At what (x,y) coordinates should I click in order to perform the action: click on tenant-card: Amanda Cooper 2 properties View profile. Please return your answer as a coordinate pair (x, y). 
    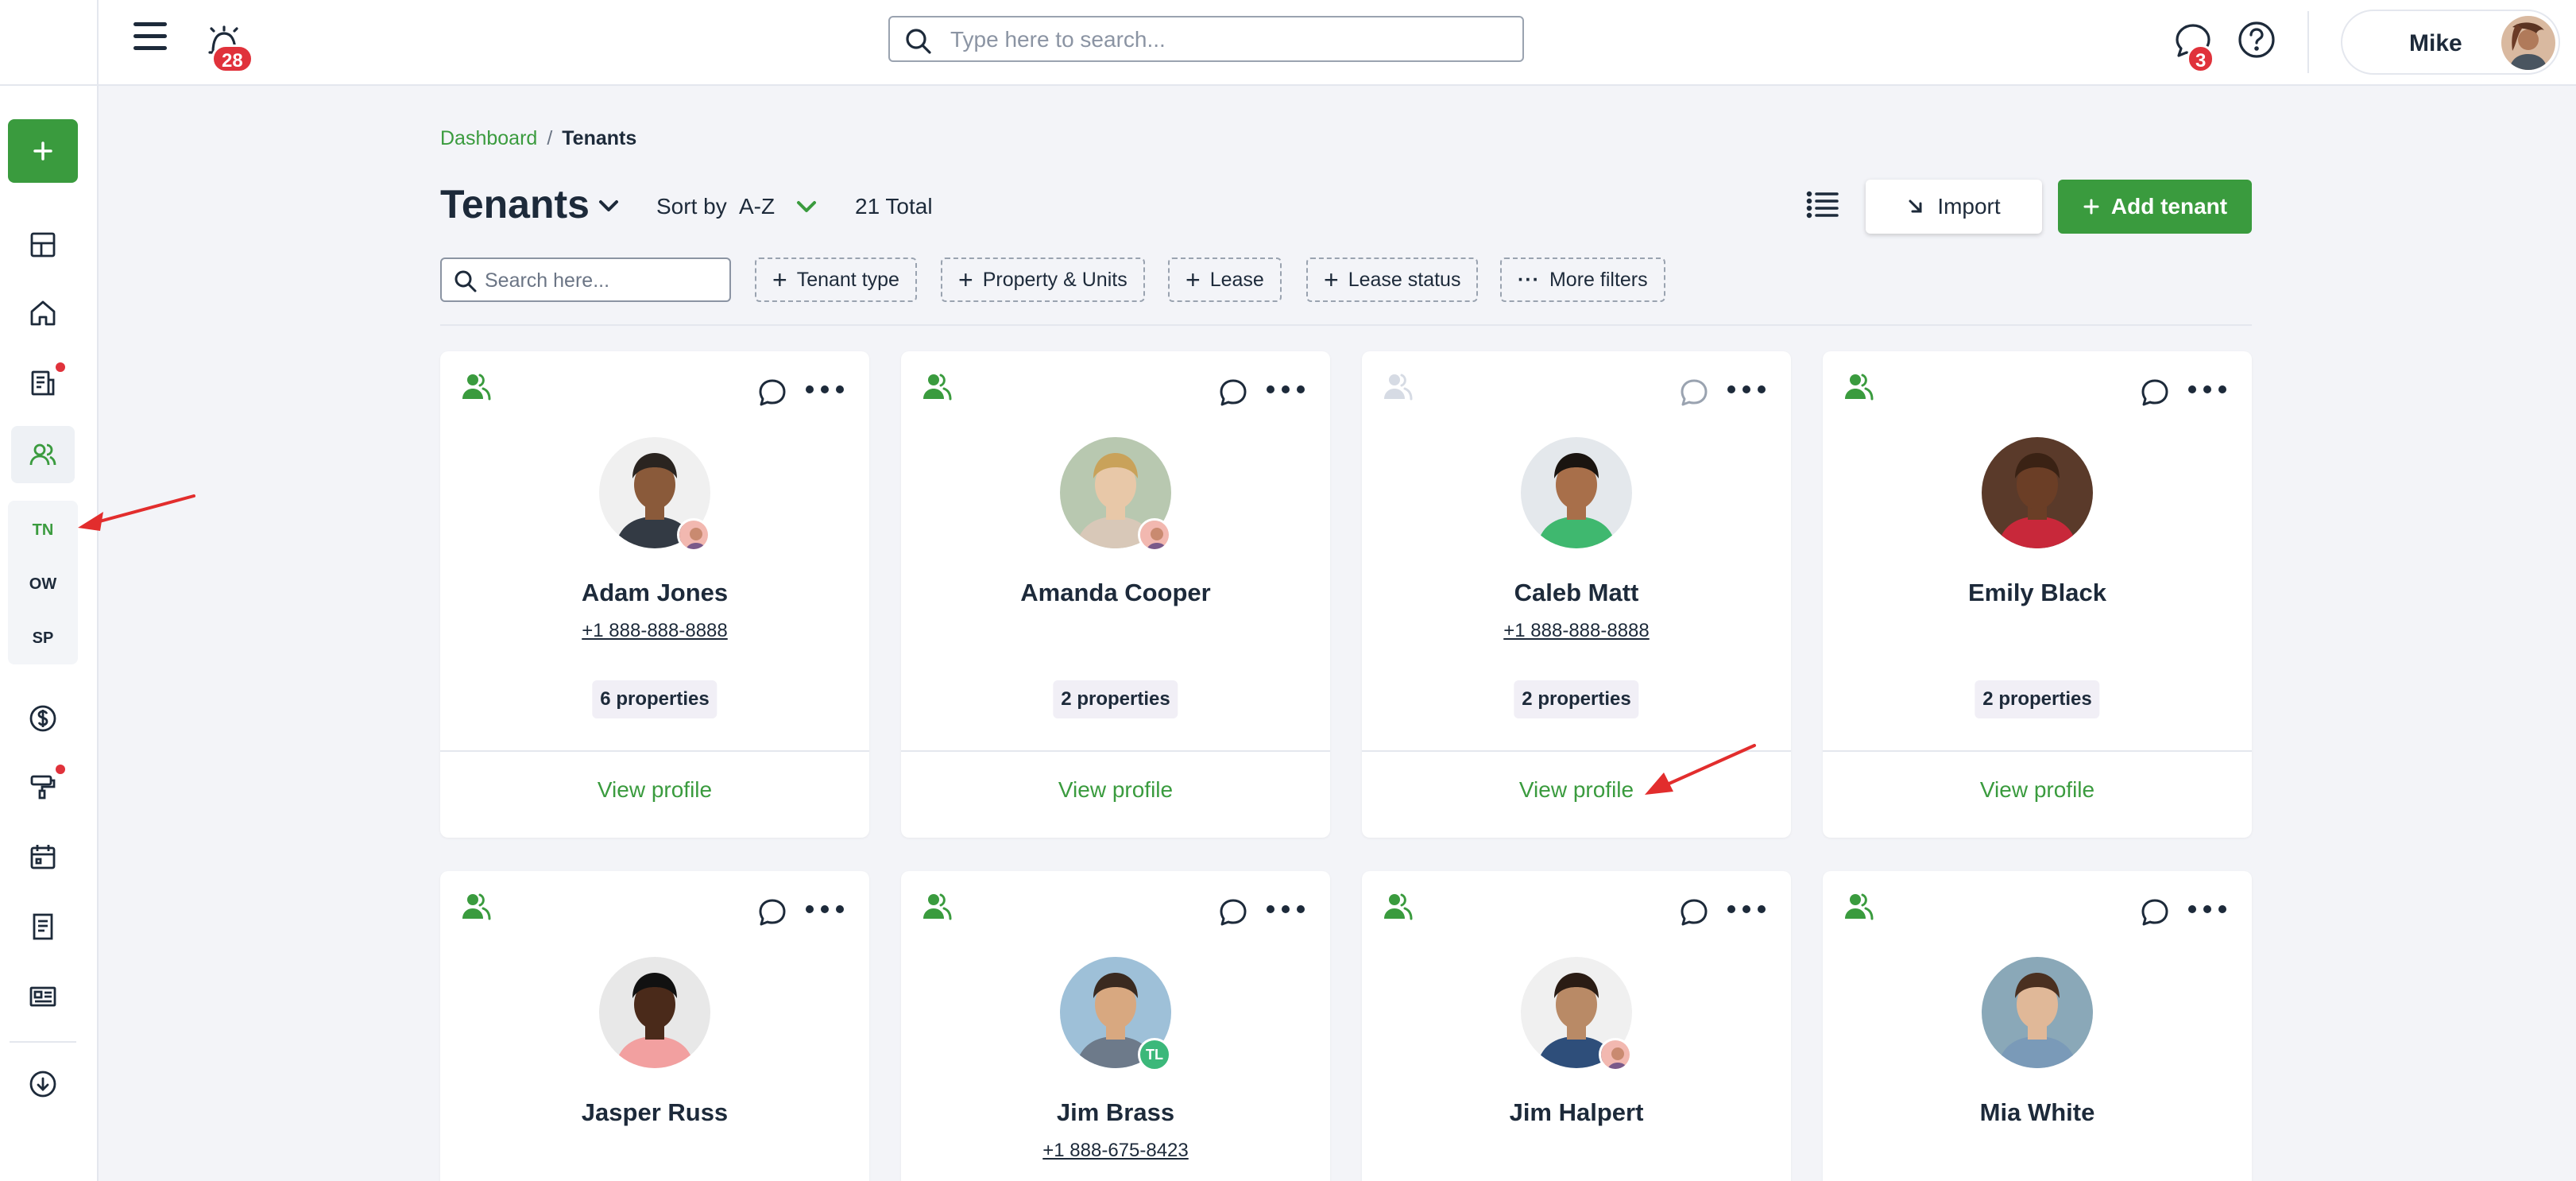
    Looking at the image, I should click on (1115, 594).